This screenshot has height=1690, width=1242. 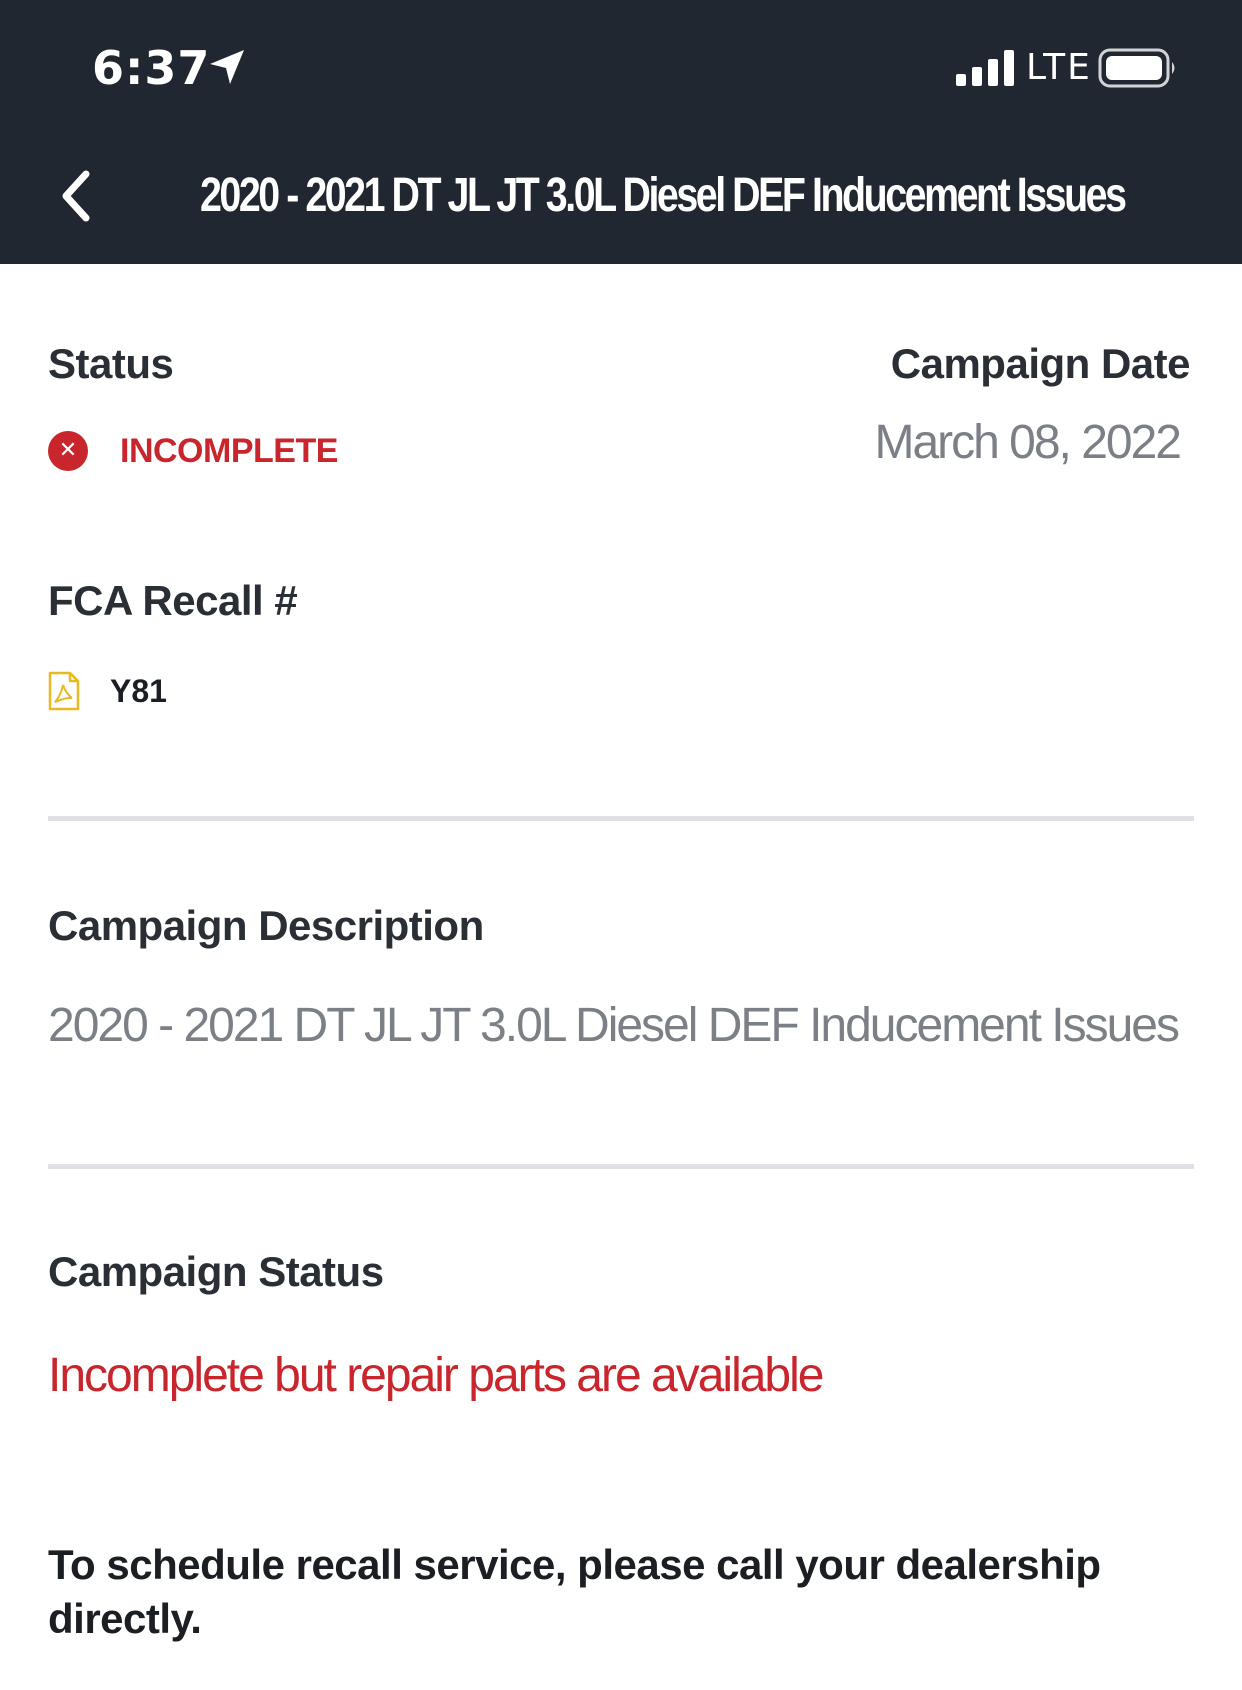 What do you see at coordinates (1028, 442) in the screenshot?
I see `campaign-date-value: March 08, 2022` at bounding box center [1028, 442].